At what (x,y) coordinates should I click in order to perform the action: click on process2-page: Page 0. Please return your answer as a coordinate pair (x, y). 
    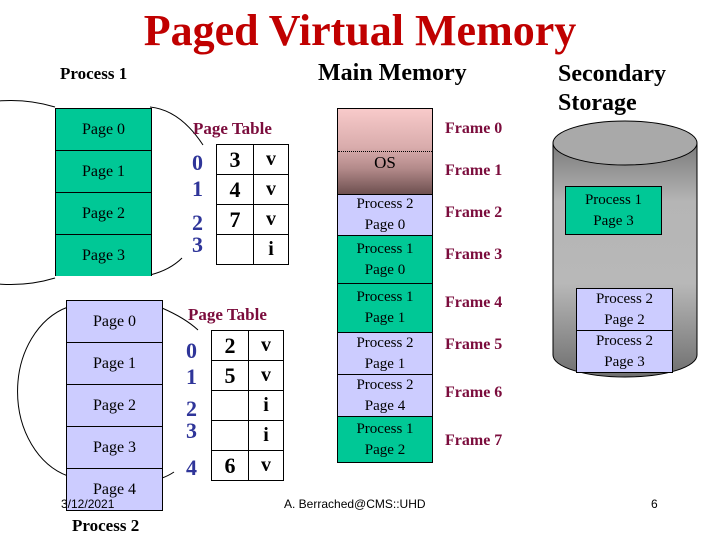
    Looking at the image, I should click on (114, 322).